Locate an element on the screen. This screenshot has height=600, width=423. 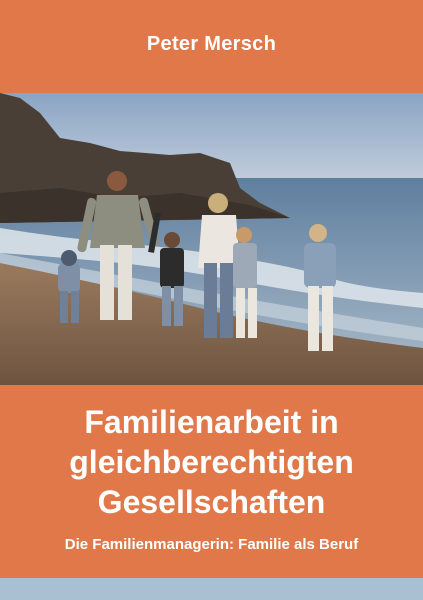
title-line: Gesellschaften is located at coordinates (211, 502).